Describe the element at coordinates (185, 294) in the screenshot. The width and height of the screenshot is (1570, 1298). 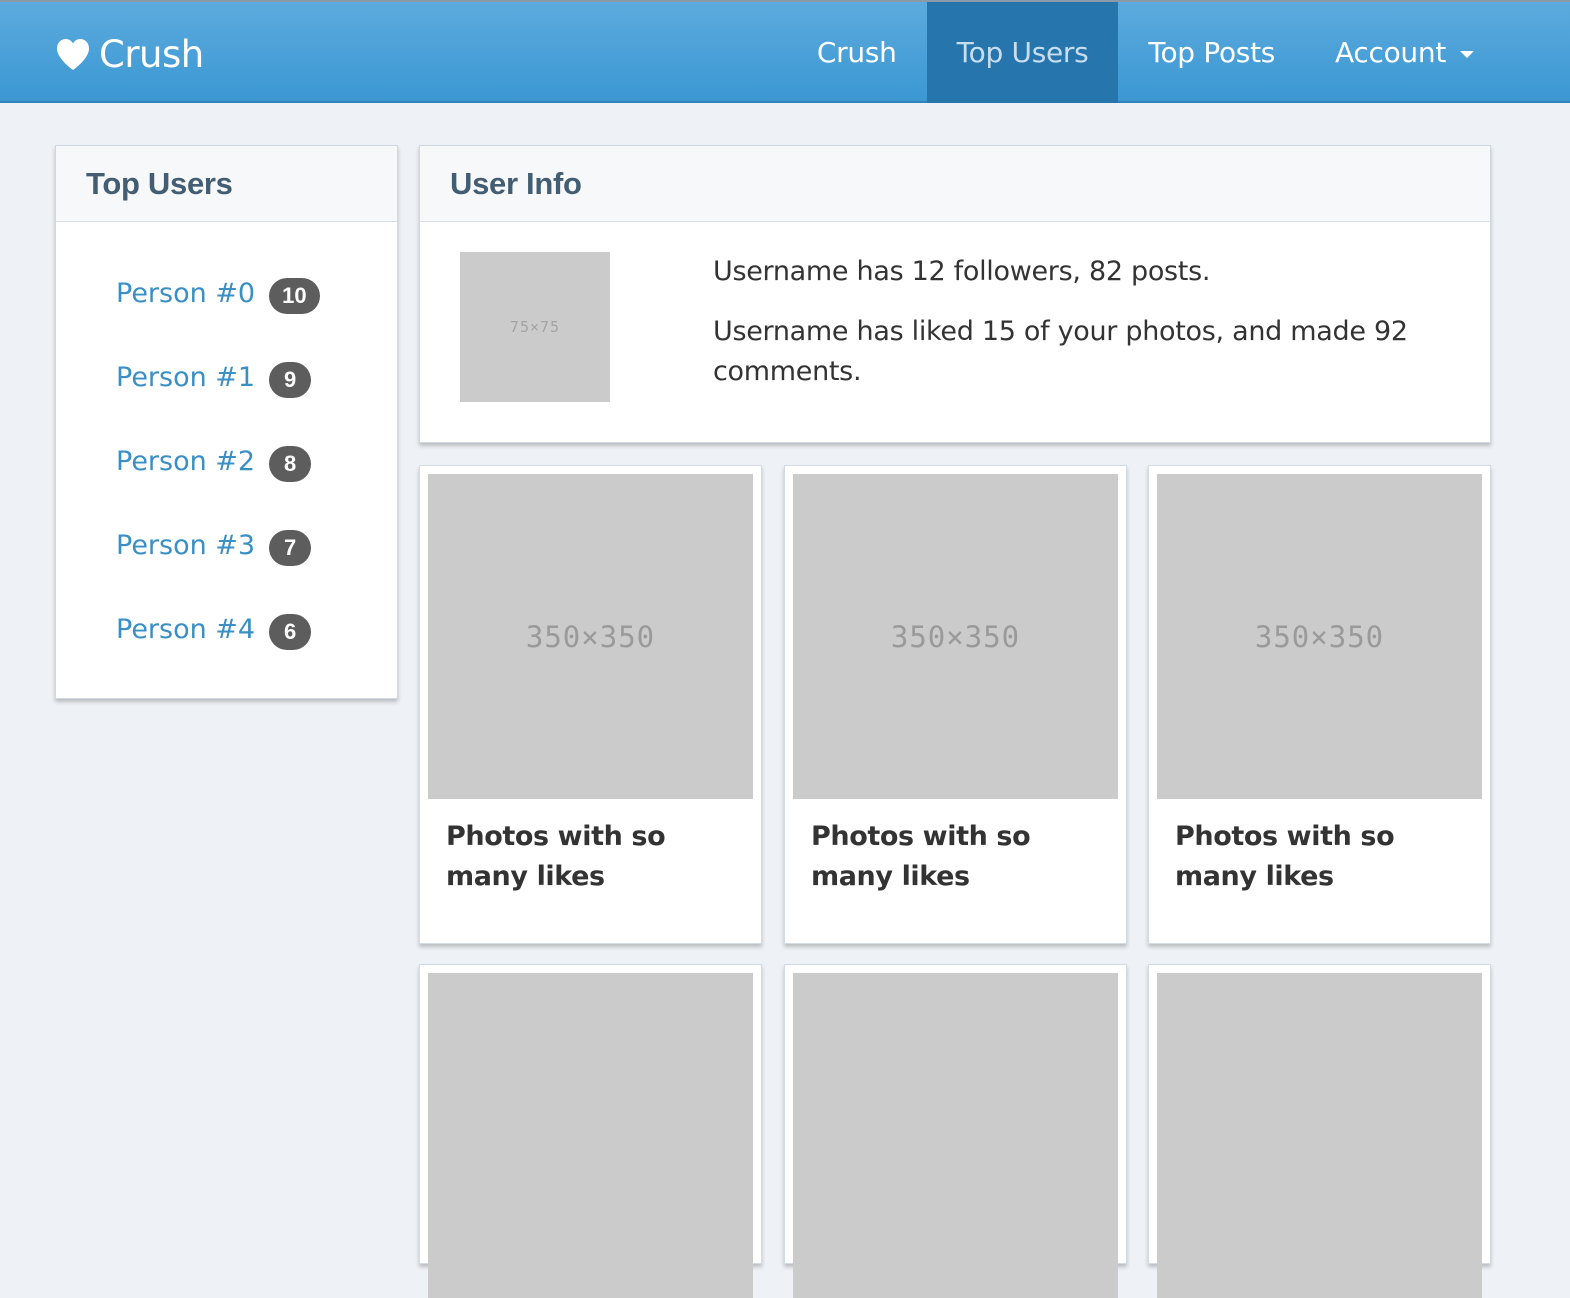
I see `user-link: Person #0` at that location.